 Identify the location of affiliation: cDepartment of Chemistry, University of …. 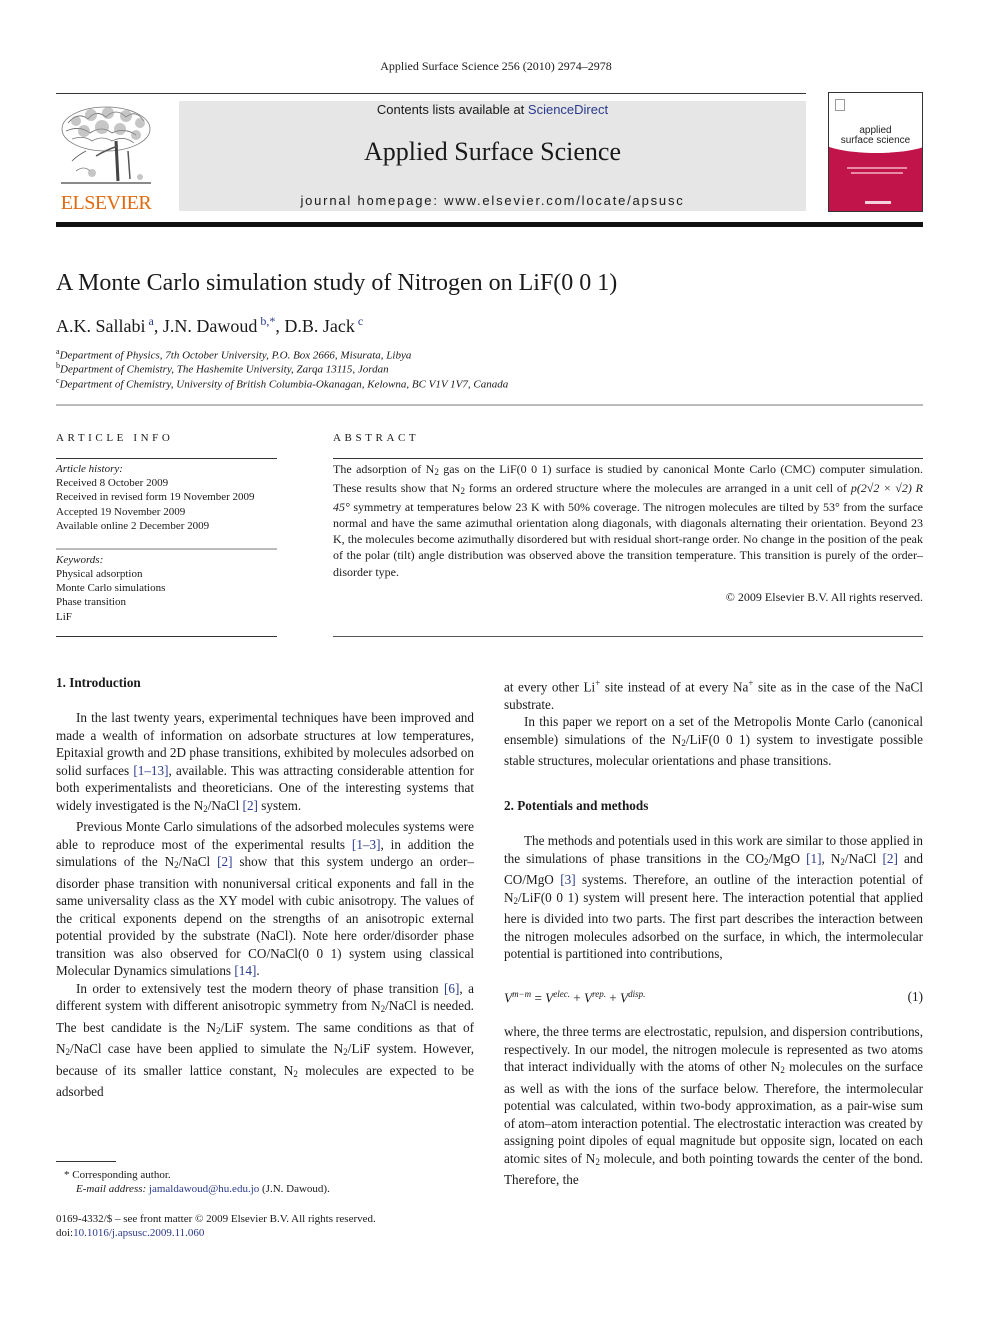
(282, 383).